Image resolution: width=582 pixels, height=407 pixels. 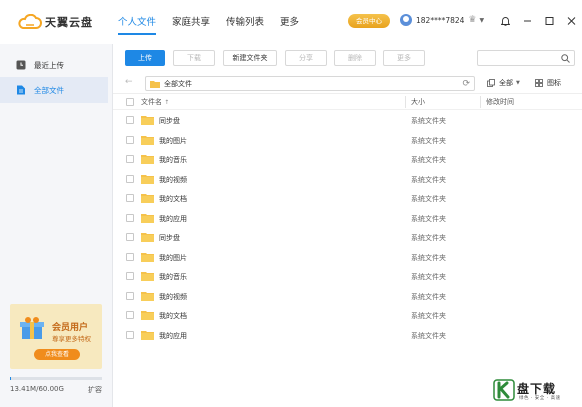 What do you see at coordinates (69, 22) in the screenshot?
I see `app-title: 天翼云盘` at bounding box center [69, 22].